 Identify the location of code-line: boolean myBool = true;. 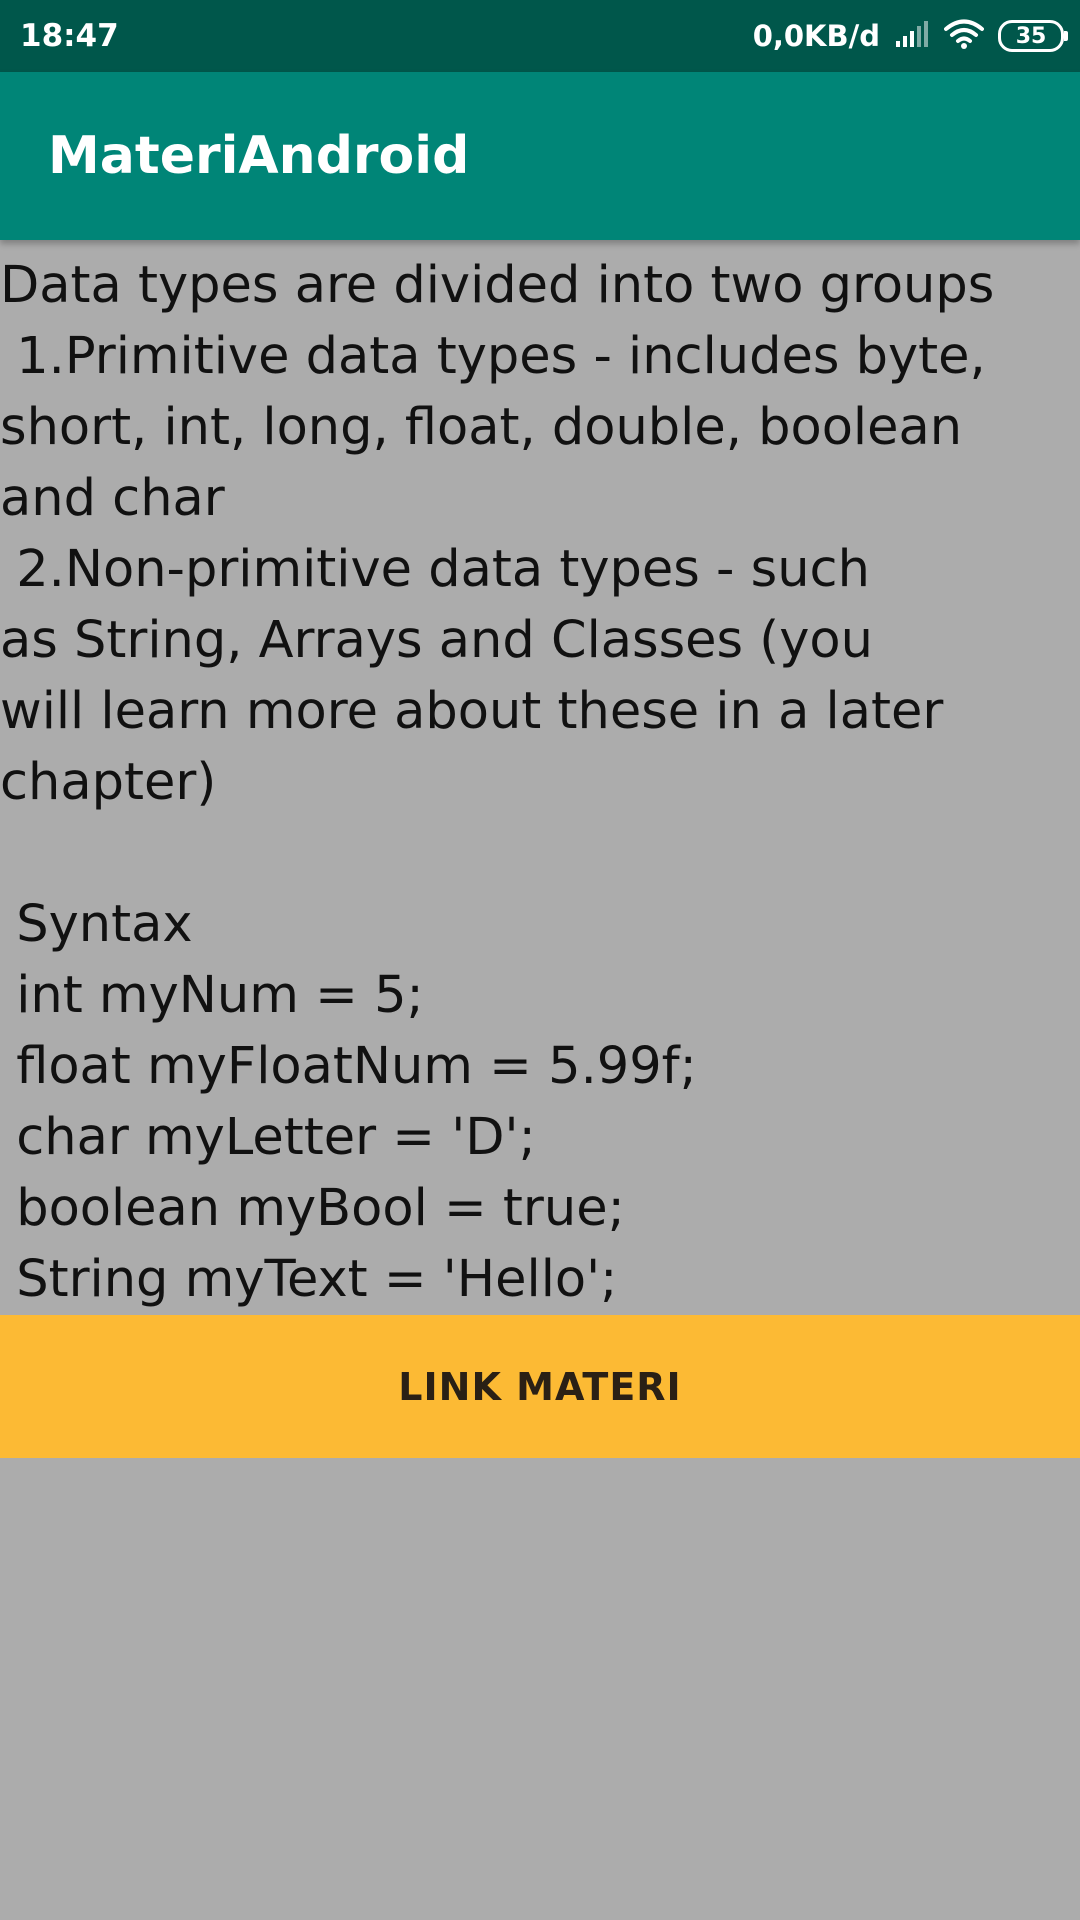
(312, 1208).